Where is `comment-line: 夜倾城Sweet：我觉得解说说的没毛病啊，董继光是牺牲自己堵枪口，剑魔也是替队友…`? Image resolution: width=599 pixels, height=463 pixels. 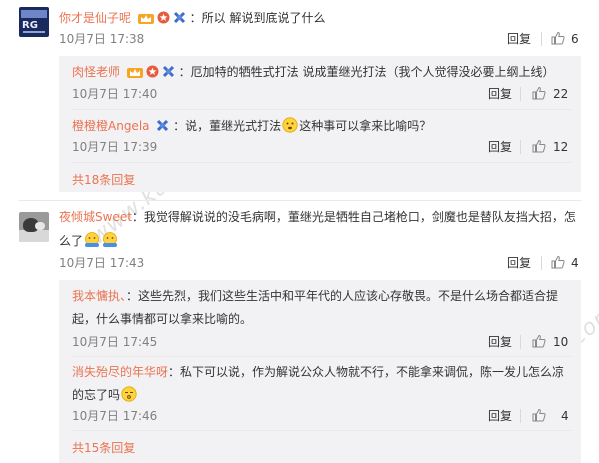
comment-line: 夜倾城Sweet：我觉得解说说的没毛病啊，董继光是牺牲自己堵枪口，剑魔也是替队友… is located at coordinates (317, 217).